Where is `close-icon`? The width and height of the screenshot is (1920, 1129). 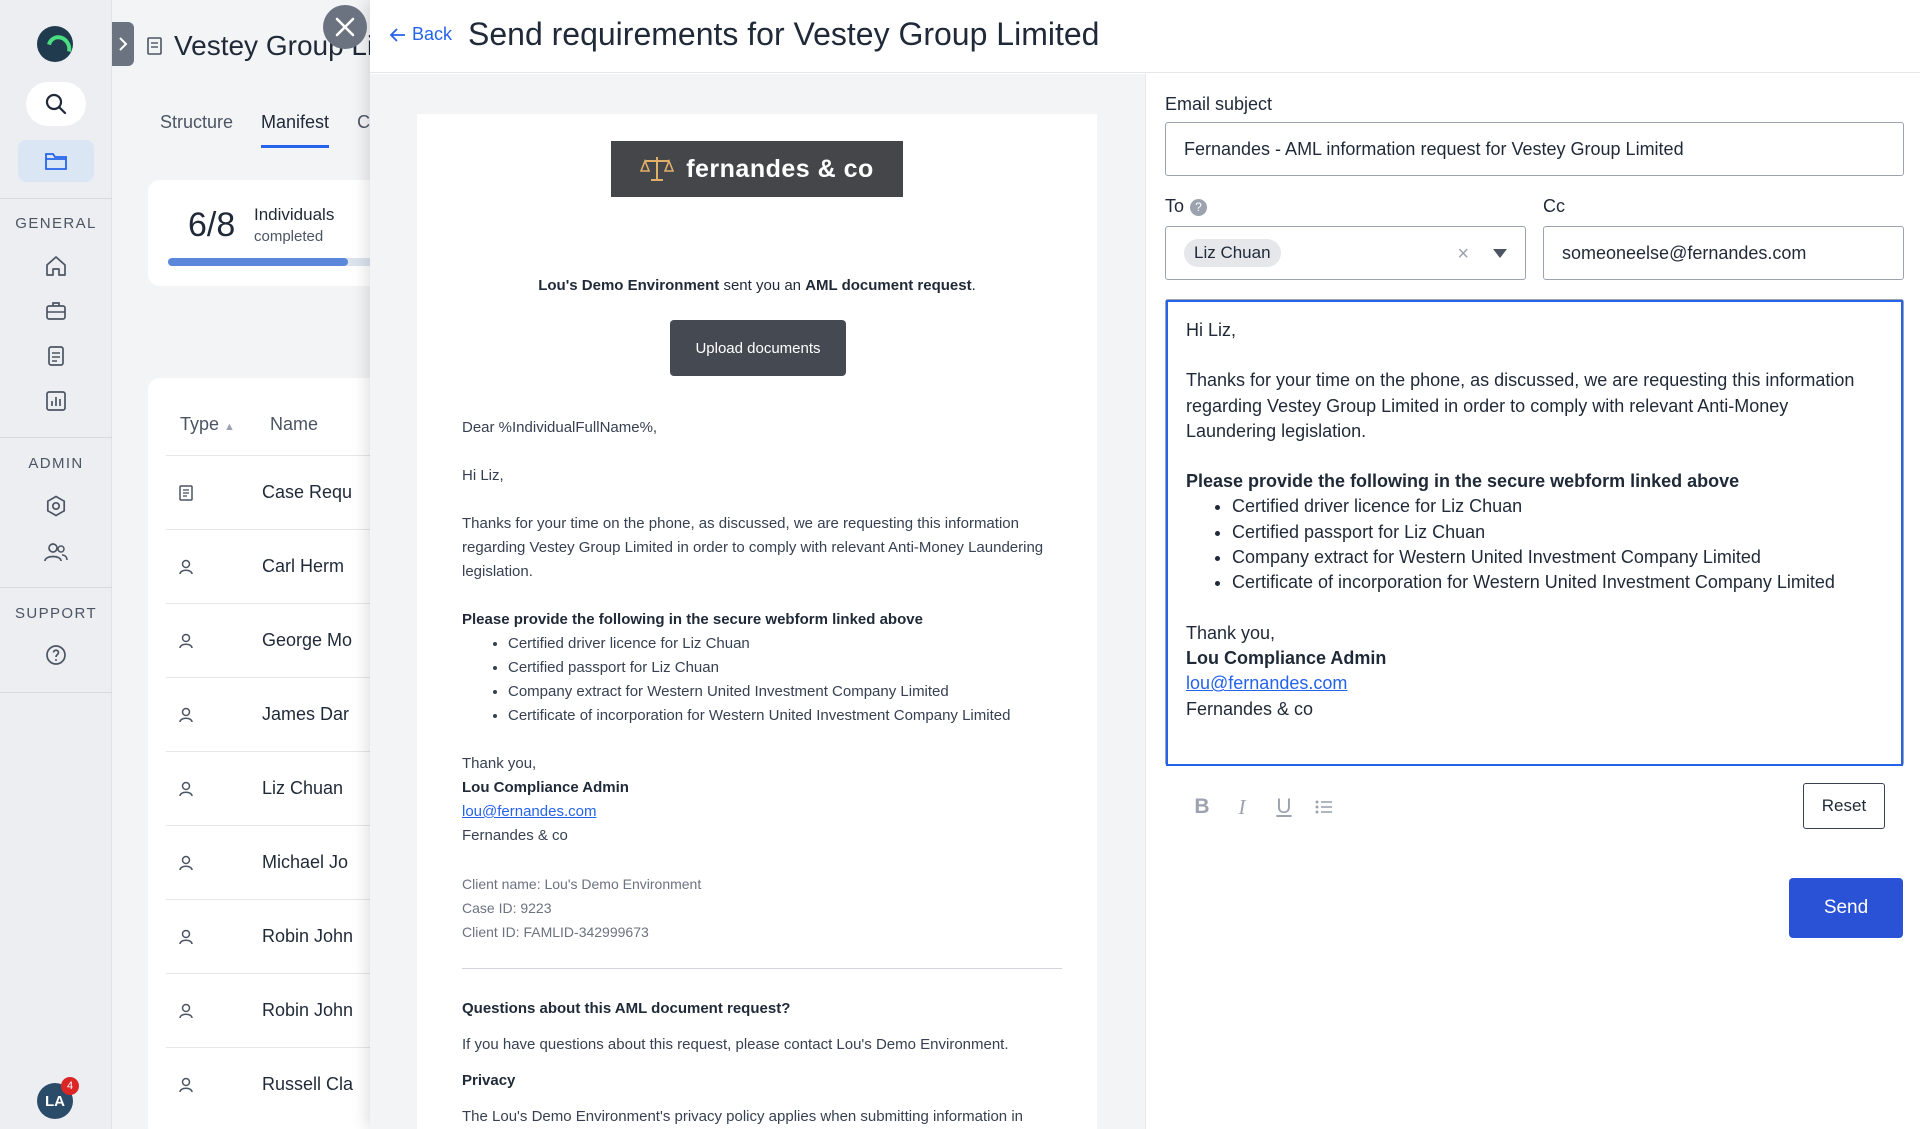
close-icon is located at coordinates (345, 27).